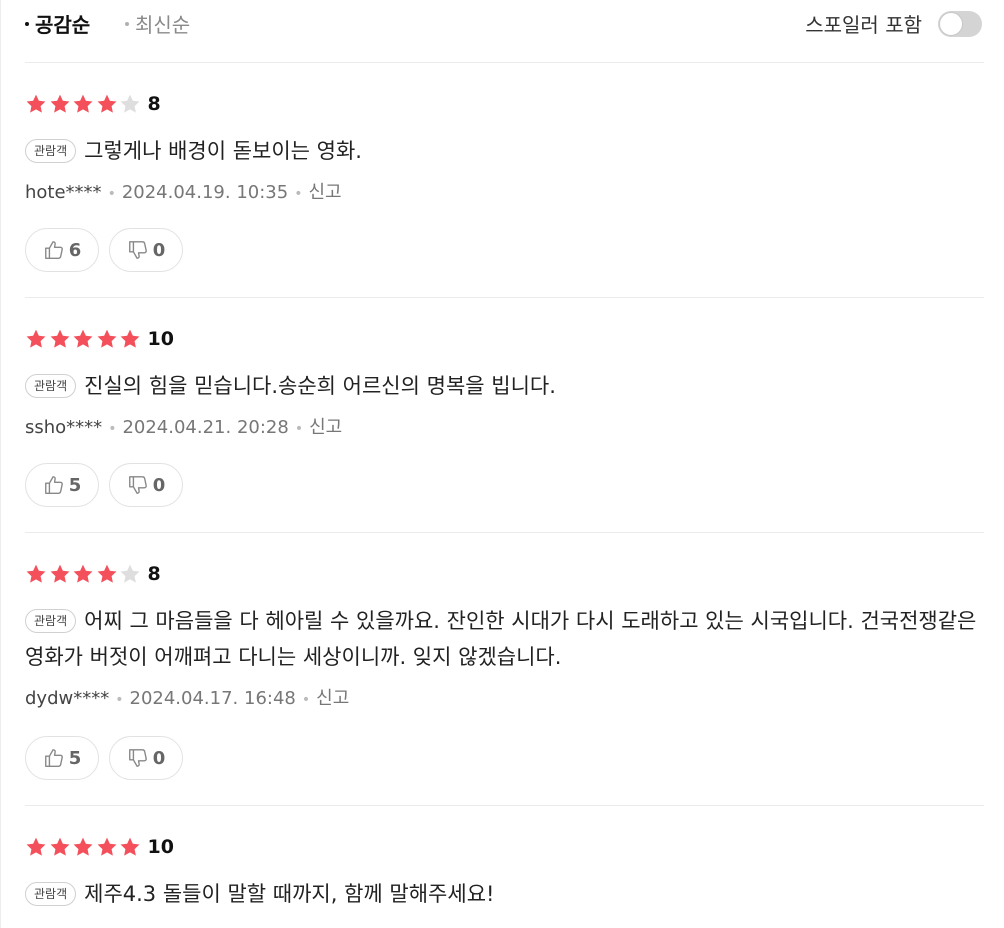  I want to click on sort-bar: 공감순 최신순 스포일러 포함, so click(504, 25).